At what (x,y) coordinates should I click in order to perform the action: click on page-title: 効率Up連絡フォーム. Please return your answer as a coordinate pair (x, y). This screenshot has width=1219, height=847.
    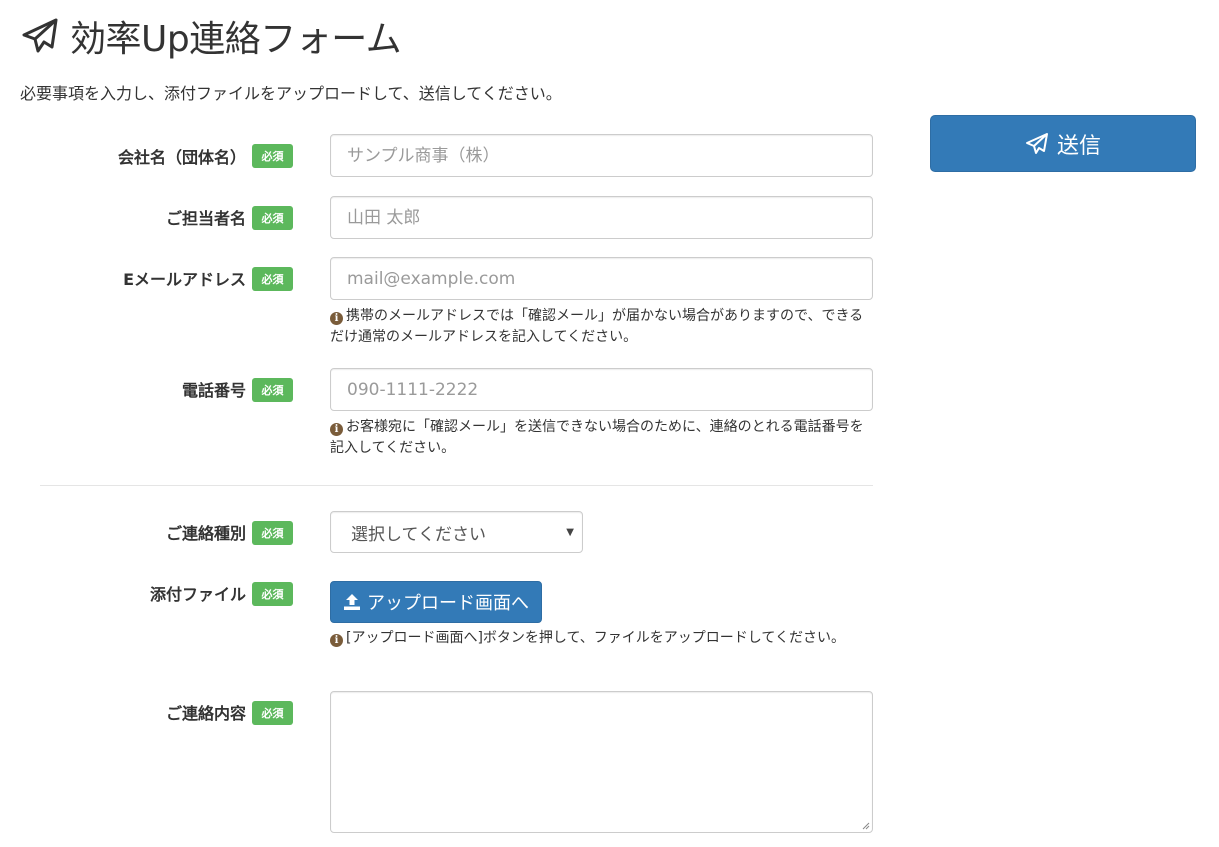
    Looking at the image, I should click on (211, 36).